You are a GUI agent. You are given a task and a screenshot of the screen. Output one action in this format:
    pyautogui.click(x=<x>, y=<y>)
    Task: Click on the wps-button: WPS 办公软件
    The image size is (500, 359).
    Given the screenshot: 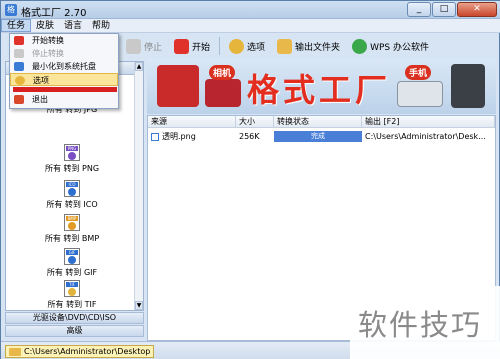 What is the action you would take?
    pyautogui.click(x=390, y=46)
    